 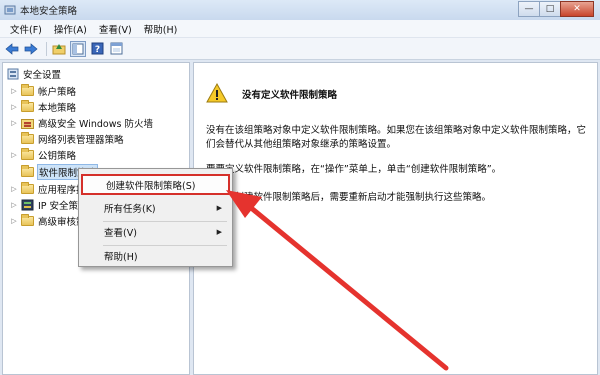 I want to click on ip-security-icon, so click(x=27, y=205).